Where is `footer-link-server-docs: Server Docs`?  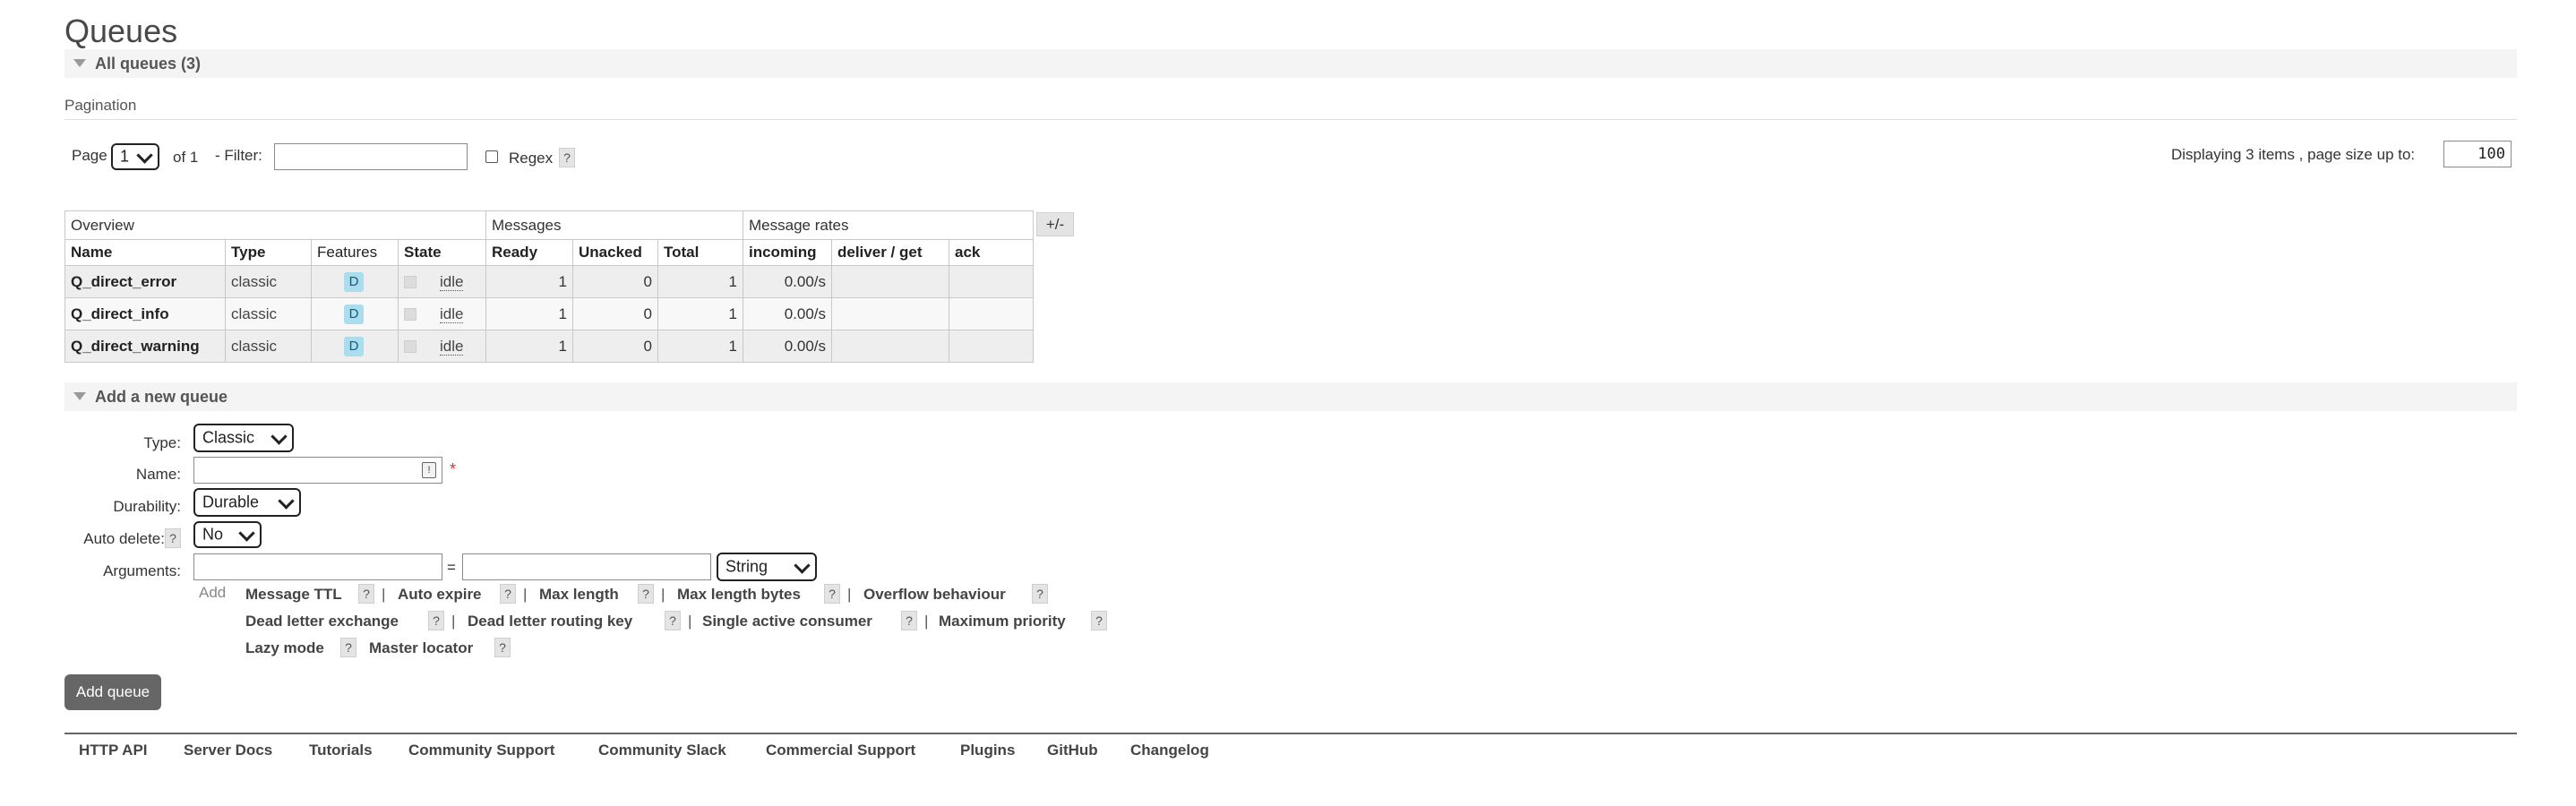
footer-link-server-docs: Server Docs is located at coordinates (228, 750).